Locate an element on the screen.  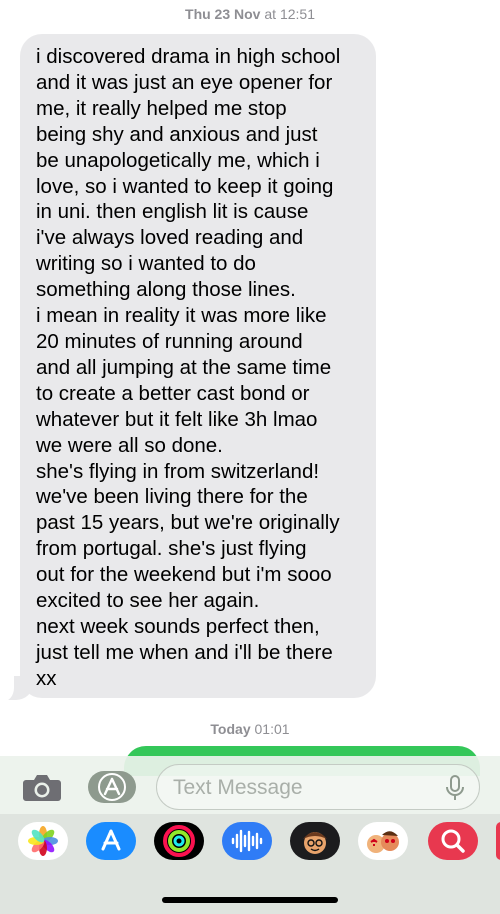
message-text-line: love, so i wanted to keep it going is located at coordinates (185, 186).